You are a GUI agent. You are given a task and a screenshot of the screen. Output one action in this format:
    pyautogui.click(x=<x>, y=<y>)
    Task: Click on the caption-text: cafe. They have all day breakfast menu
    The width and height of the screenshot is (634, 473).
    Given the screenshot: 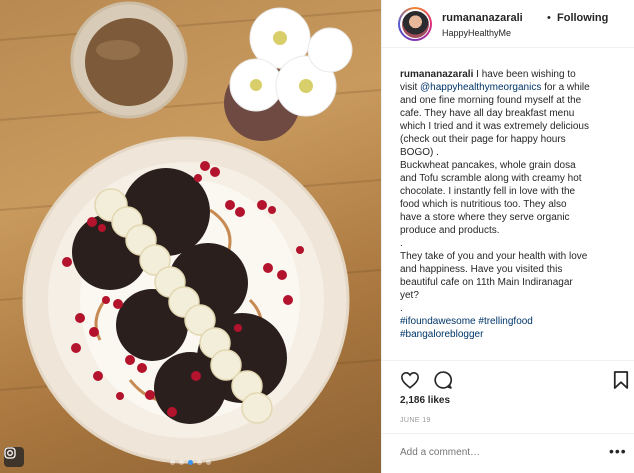 What is the action you would take?
    pyautogui.click(x=487, y=113)
    